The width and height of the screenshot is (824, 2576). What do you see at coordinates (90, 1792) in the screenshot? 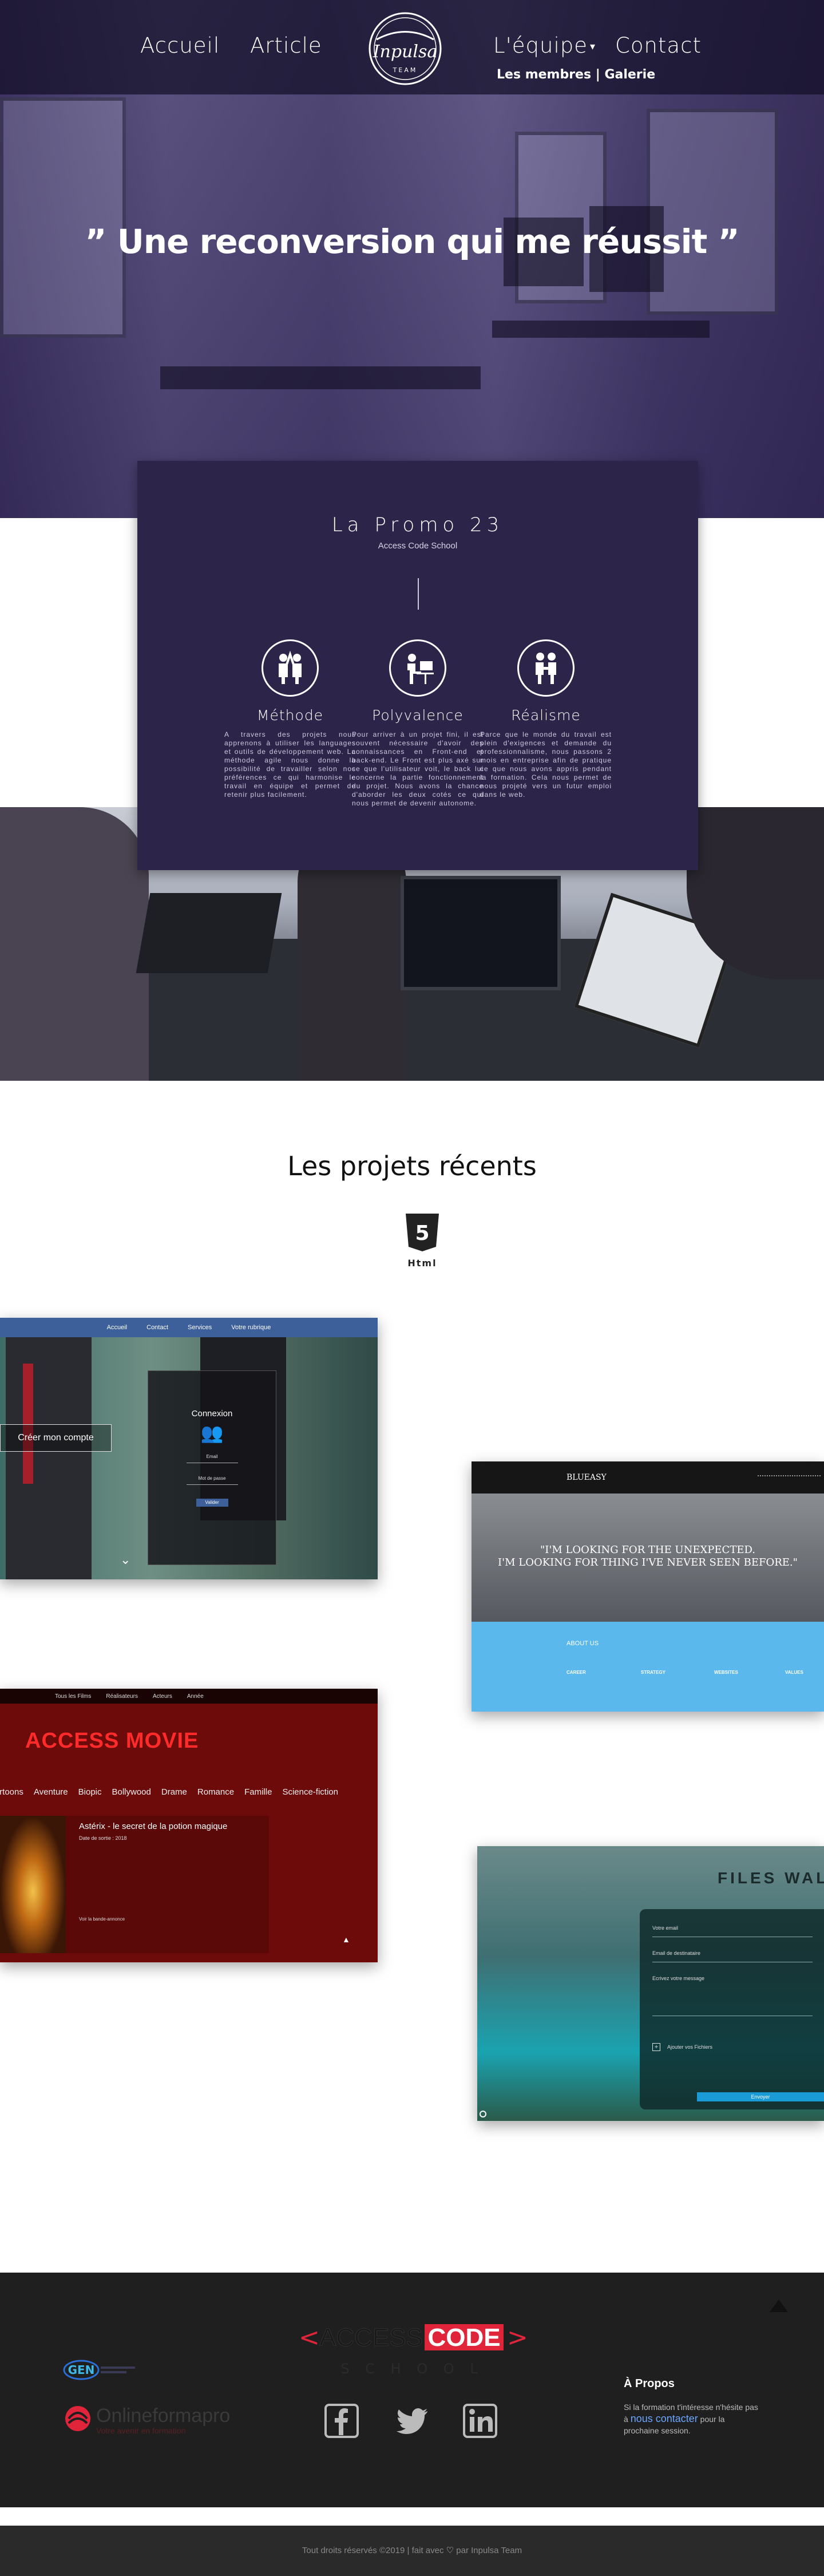
I see `shot3-genre: Biopic` at bounding box center [90, 1792].